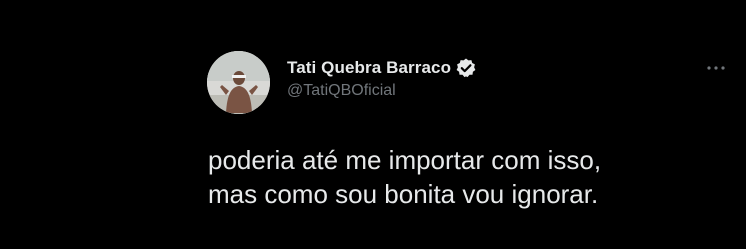 Image resolution: width=746 pixels, height=249 pixels. Describe the element at coordinates (382, 81) in the screenshot. I see `tweet-author: Tati Quebra Barraco @TatiQBOficial` at that location.